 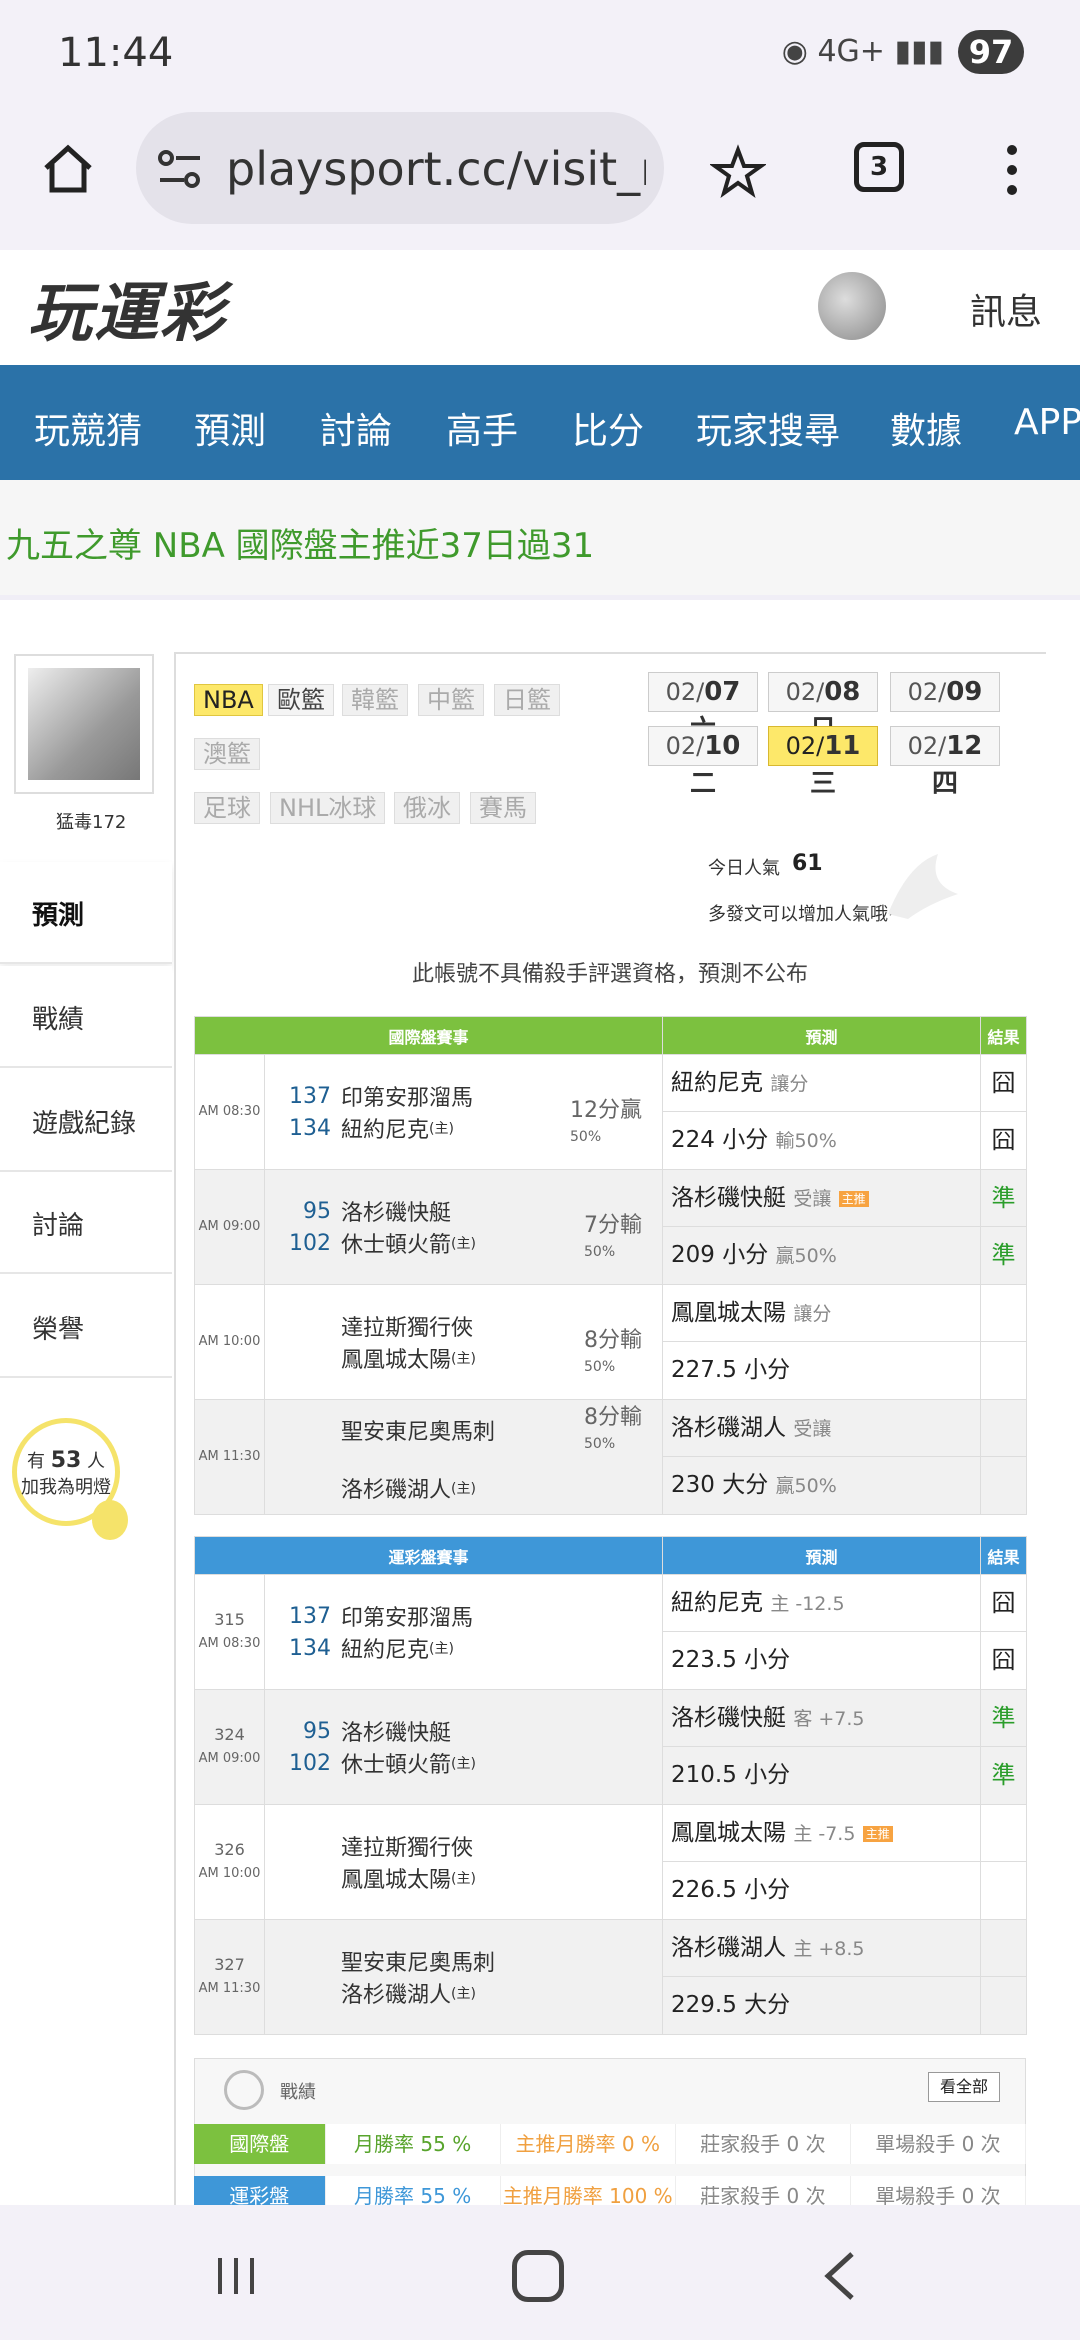 What do you see at coordinates (720, 1485) in the screenshot?
I see `pick-total: 230 大分` at bounding box center [720, 1485].